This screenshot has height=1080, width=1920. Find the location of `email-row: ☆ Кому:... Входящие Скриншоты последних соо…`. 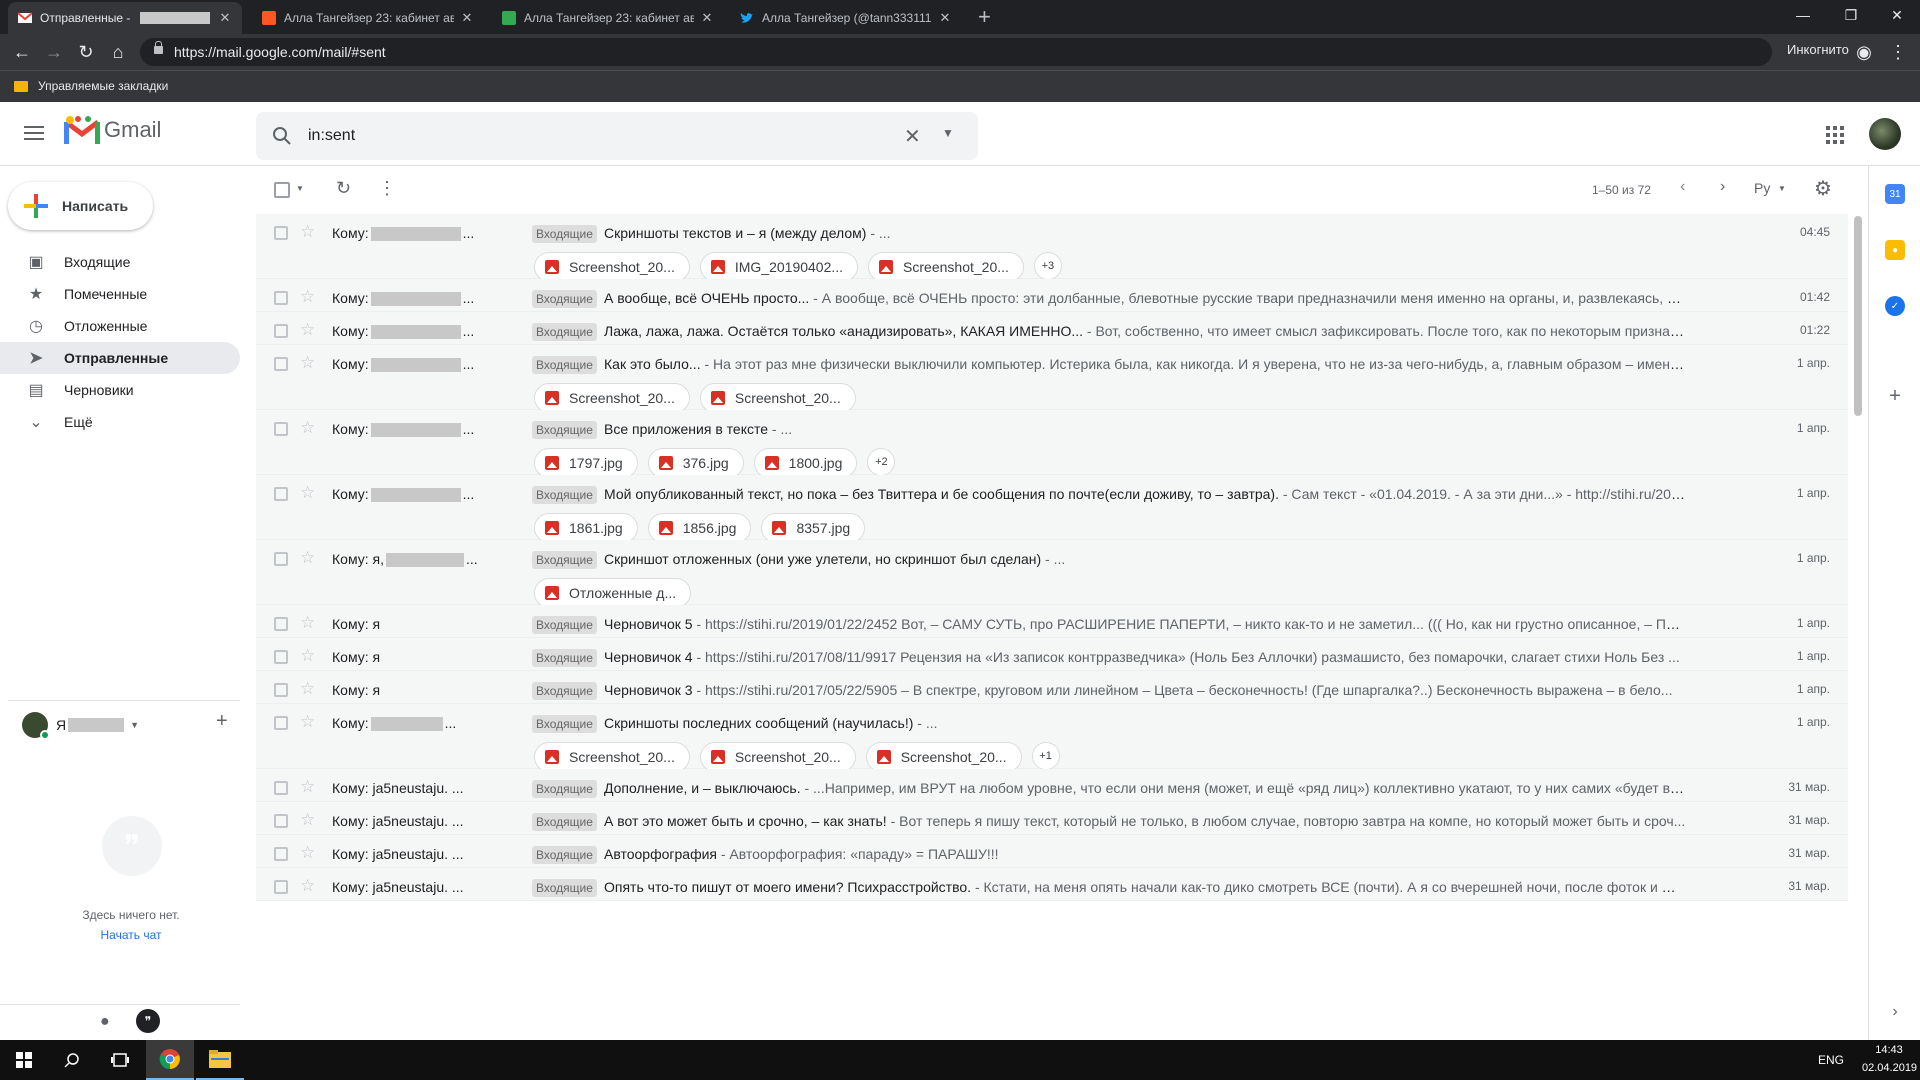

email-row: ☆ Кому:... Входящие Скриншоты последних соо… is located at coordinates (1052, 738).